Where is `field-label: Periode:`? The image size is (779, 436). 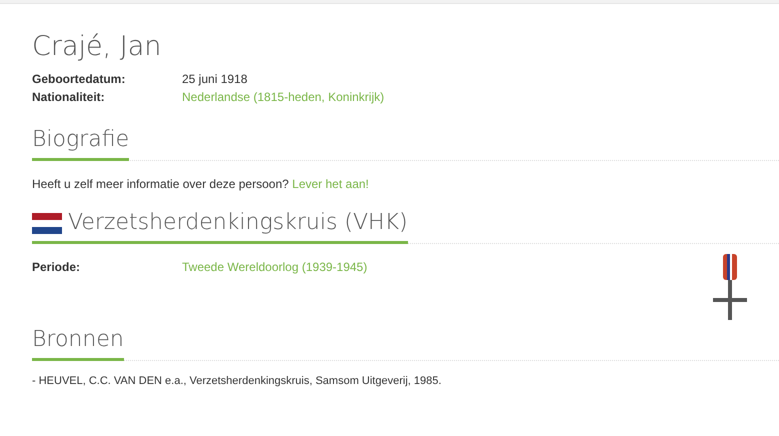 field-label: Periode: is located at coordinates (57, 267).